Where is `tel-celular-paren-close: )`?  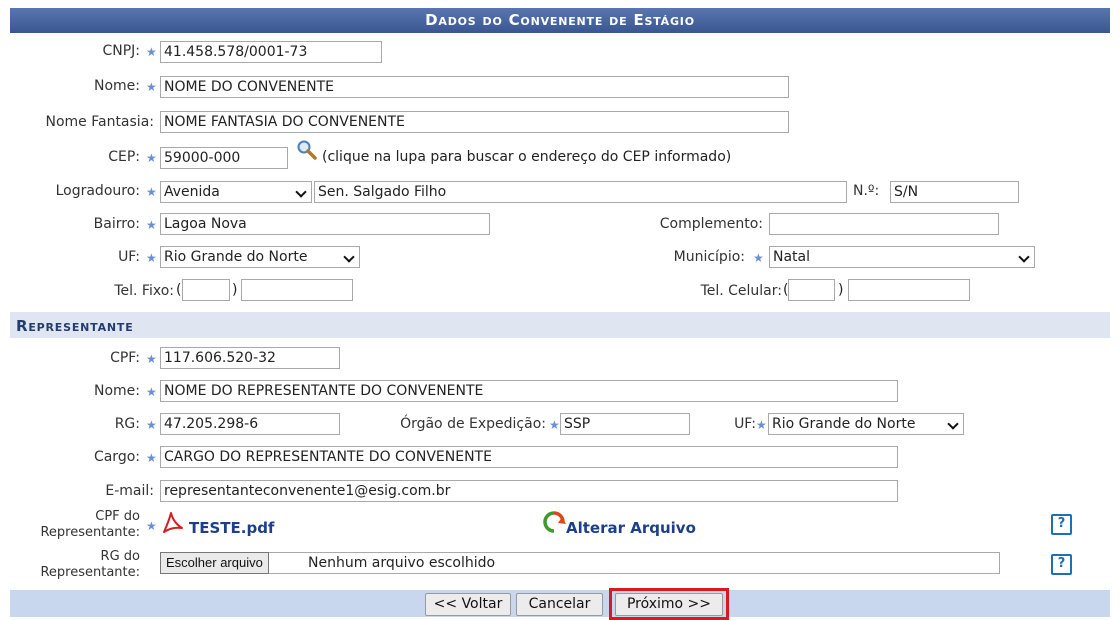 tel-celular-paren-close: ) is located at coordinates (841, 290).